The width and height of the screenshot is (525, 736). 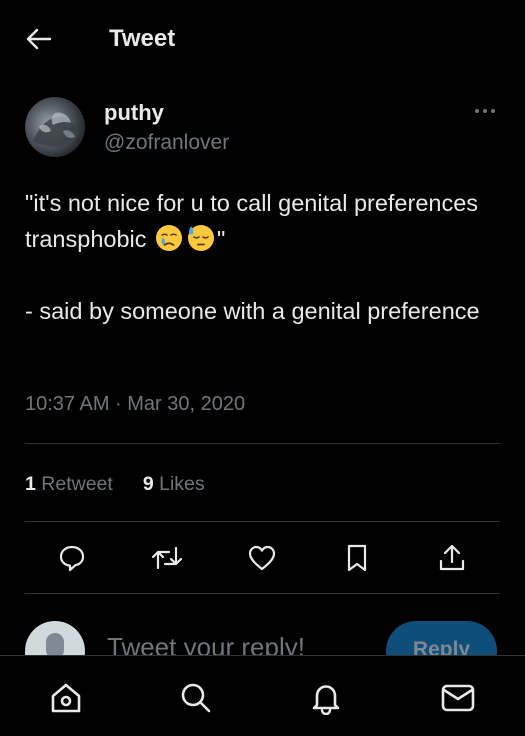 I want to click on tweet-stats: 1 Retweet 9 Likes, so click(x=130, y=484).